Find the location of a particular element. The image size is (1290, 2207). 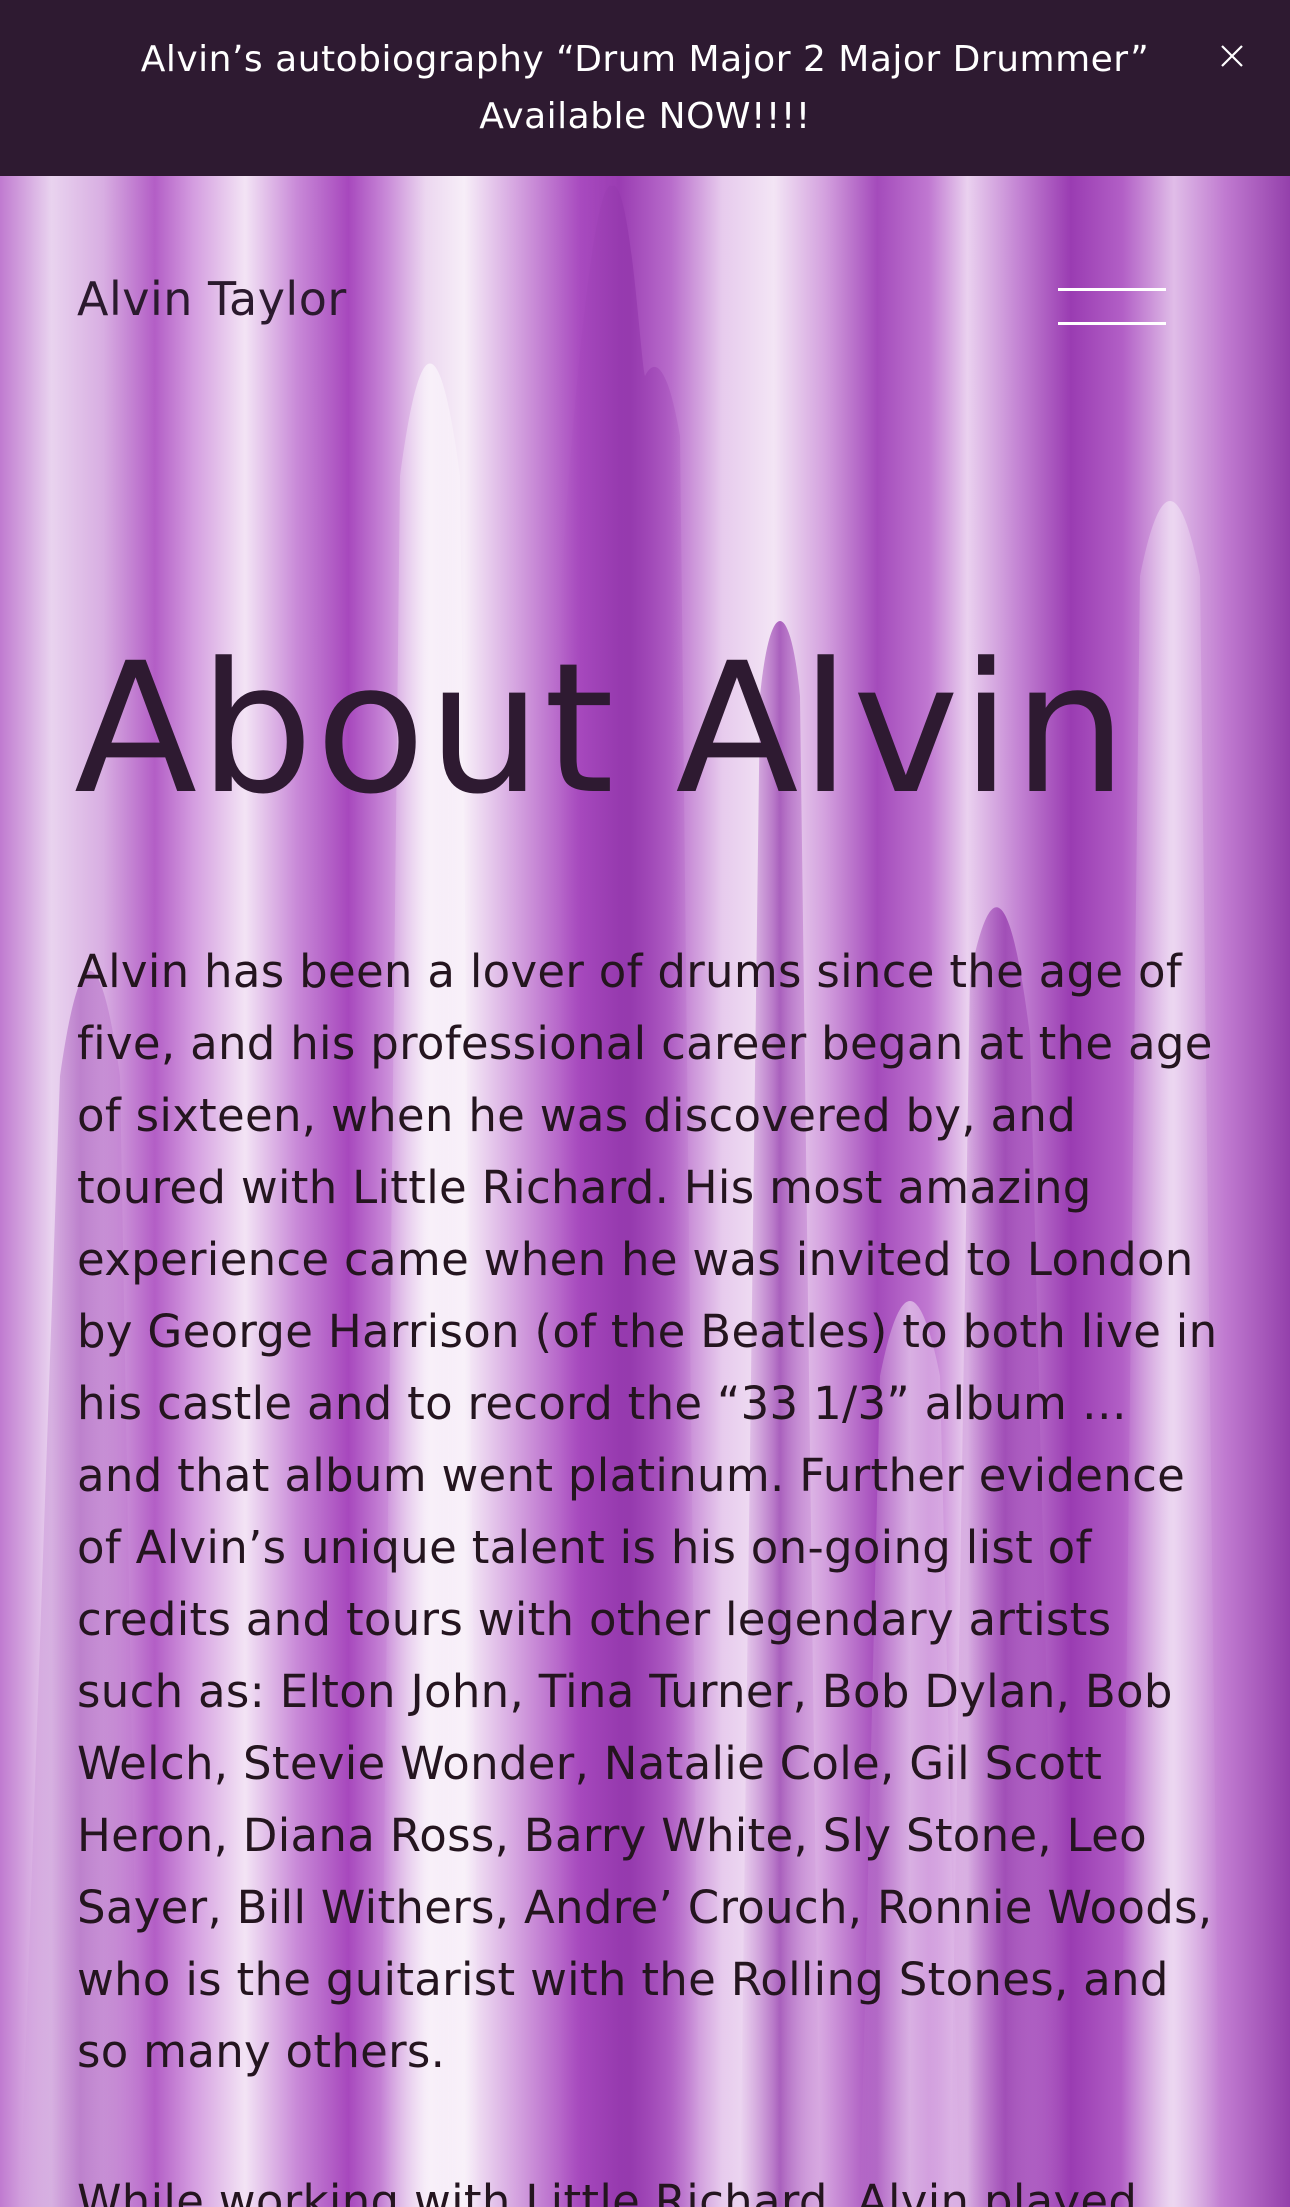

menu-line-bottom is located at coordinates (1112, 323).